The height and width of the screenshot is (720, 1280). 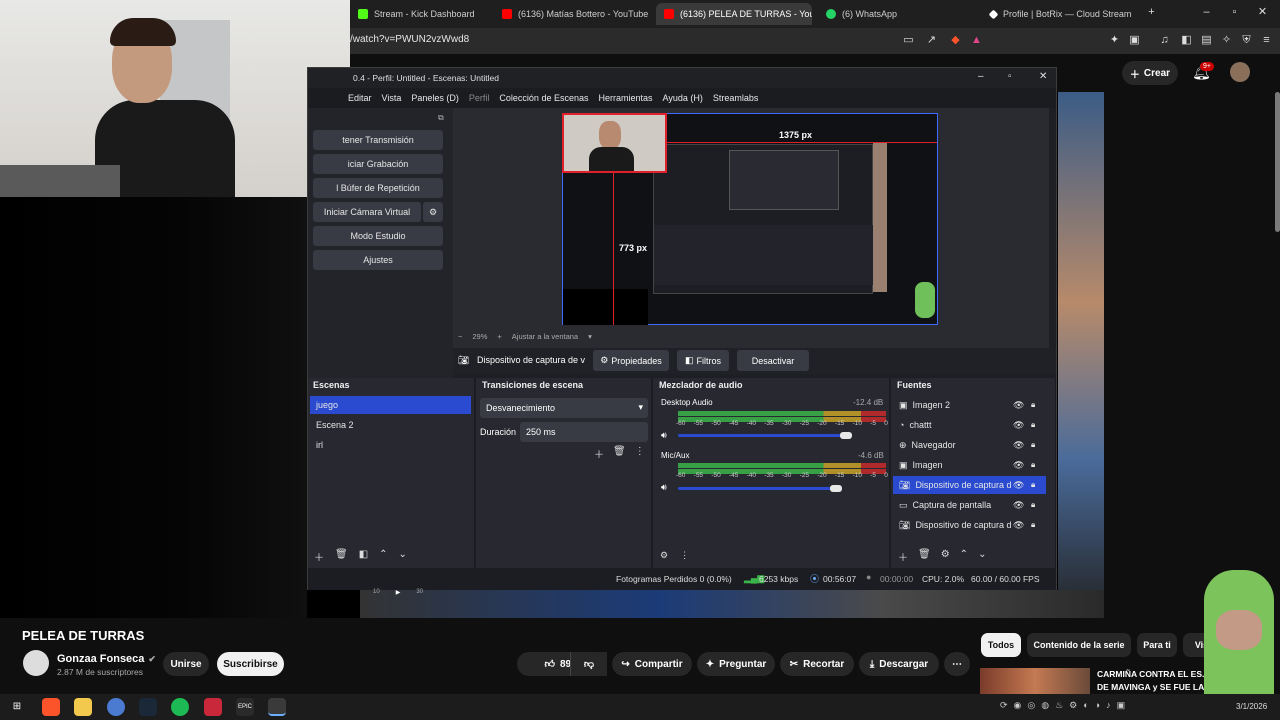 What do you see at coordinates (736, 98) in the screenshot?
I see `menu-streamlabs: Streamlabs` at bounding box center [736, 98].